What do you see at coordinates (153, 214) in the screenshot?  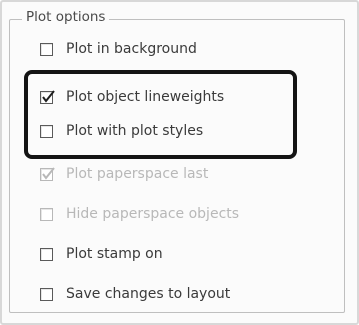 I see `option-label: Hide paperspace objects` at bounding box center [153, 214].